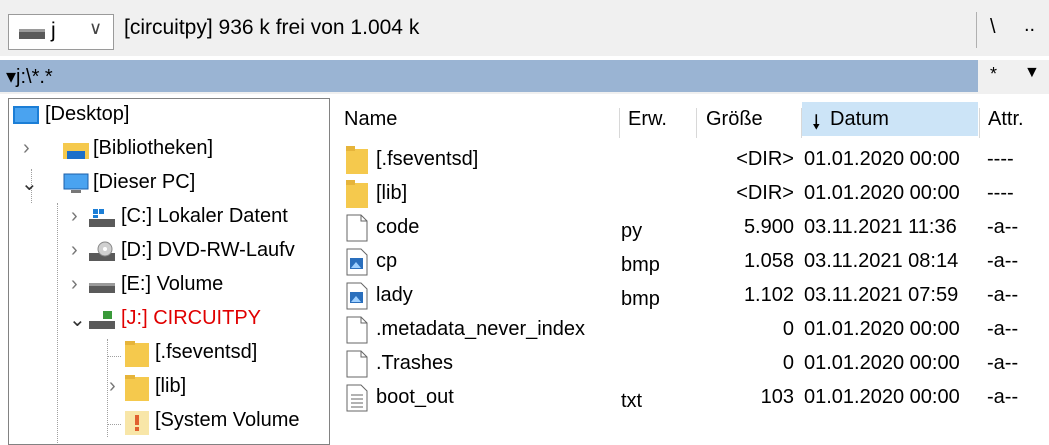  What do you see at coordinates (692, 193) in the screenshot?
I see `table-row: [lib] <DIR> 01.01.2020 00:00 ----` at bounding box center [692, 193].